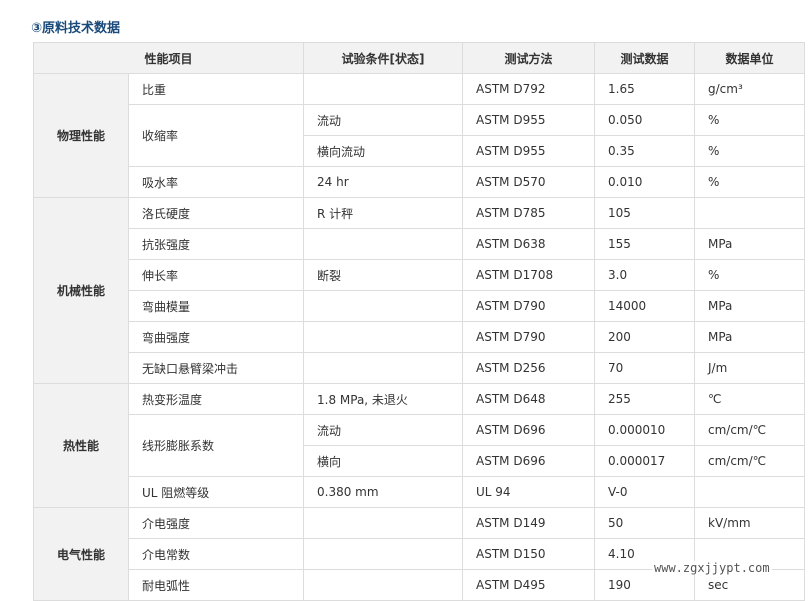  Describe the element at coordinates (216, 275) in the screenshot. I see `property-name: 伸长率` at that location.